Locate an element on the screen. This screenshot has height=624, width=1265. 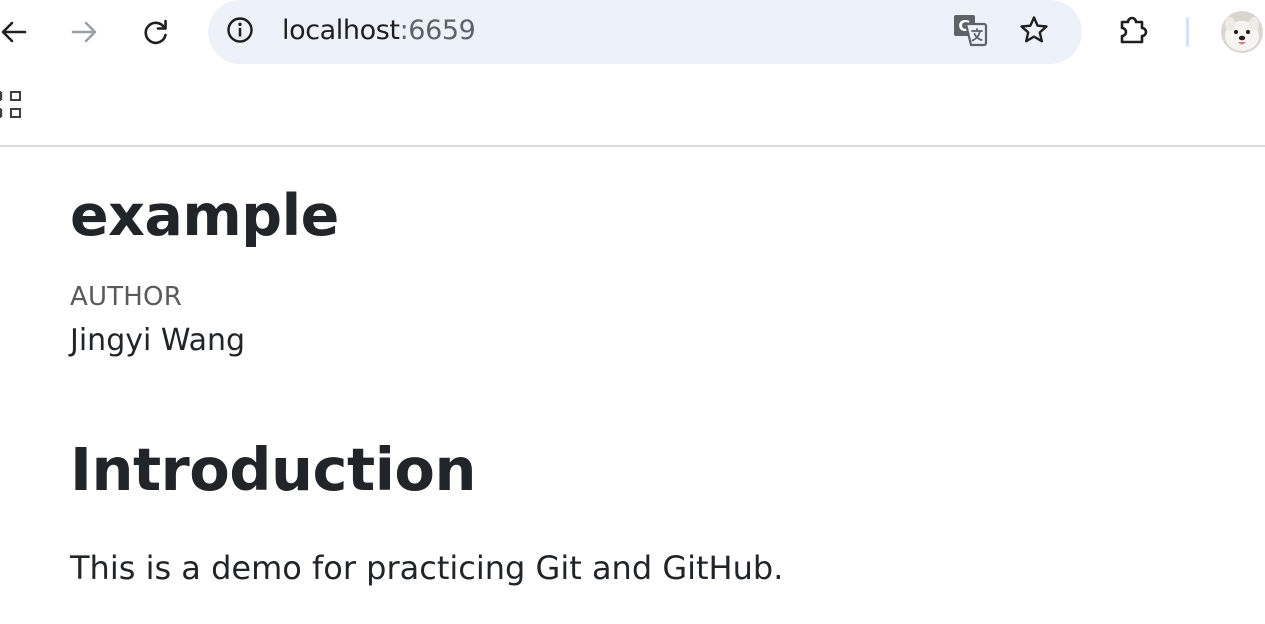
toolbar-divider is located at coordinates (1187, 32).